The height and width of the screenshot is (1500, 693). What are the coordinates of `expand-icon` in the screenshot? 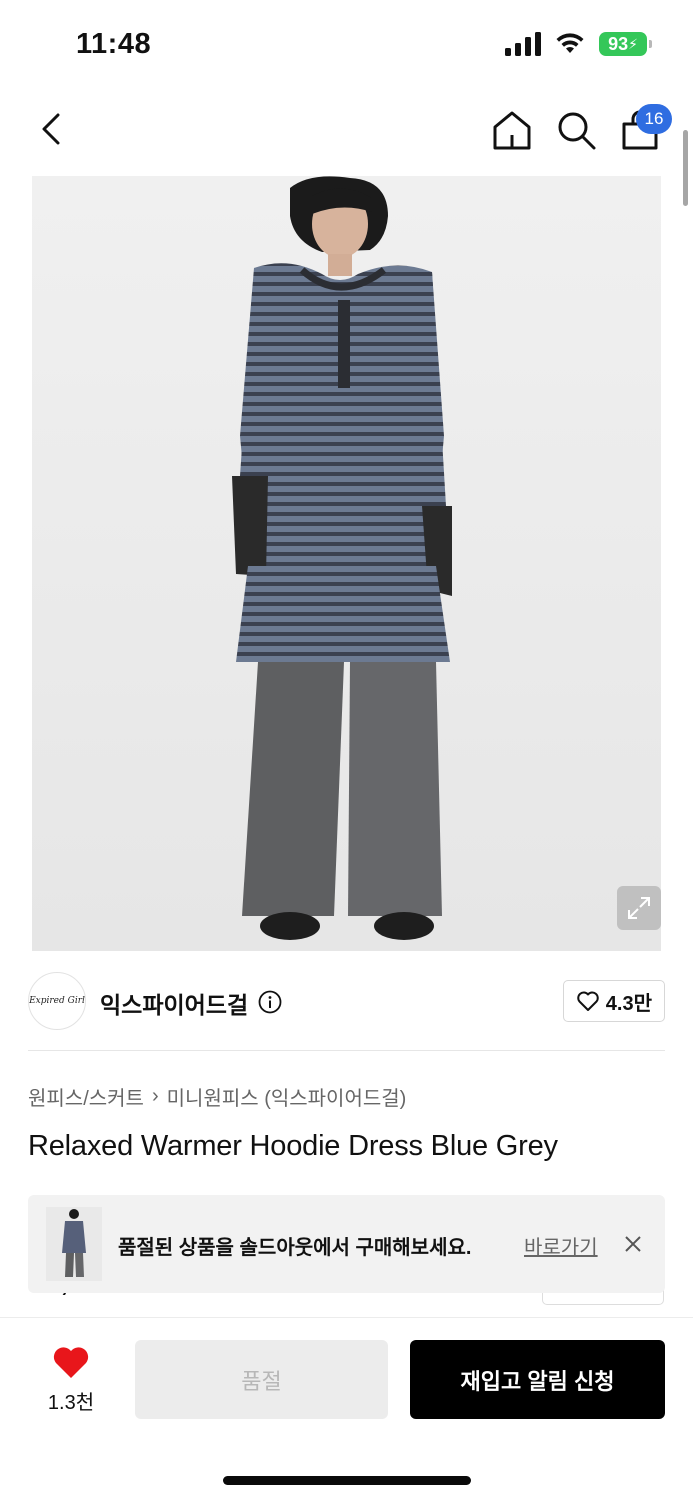 It's located at (639, 908).